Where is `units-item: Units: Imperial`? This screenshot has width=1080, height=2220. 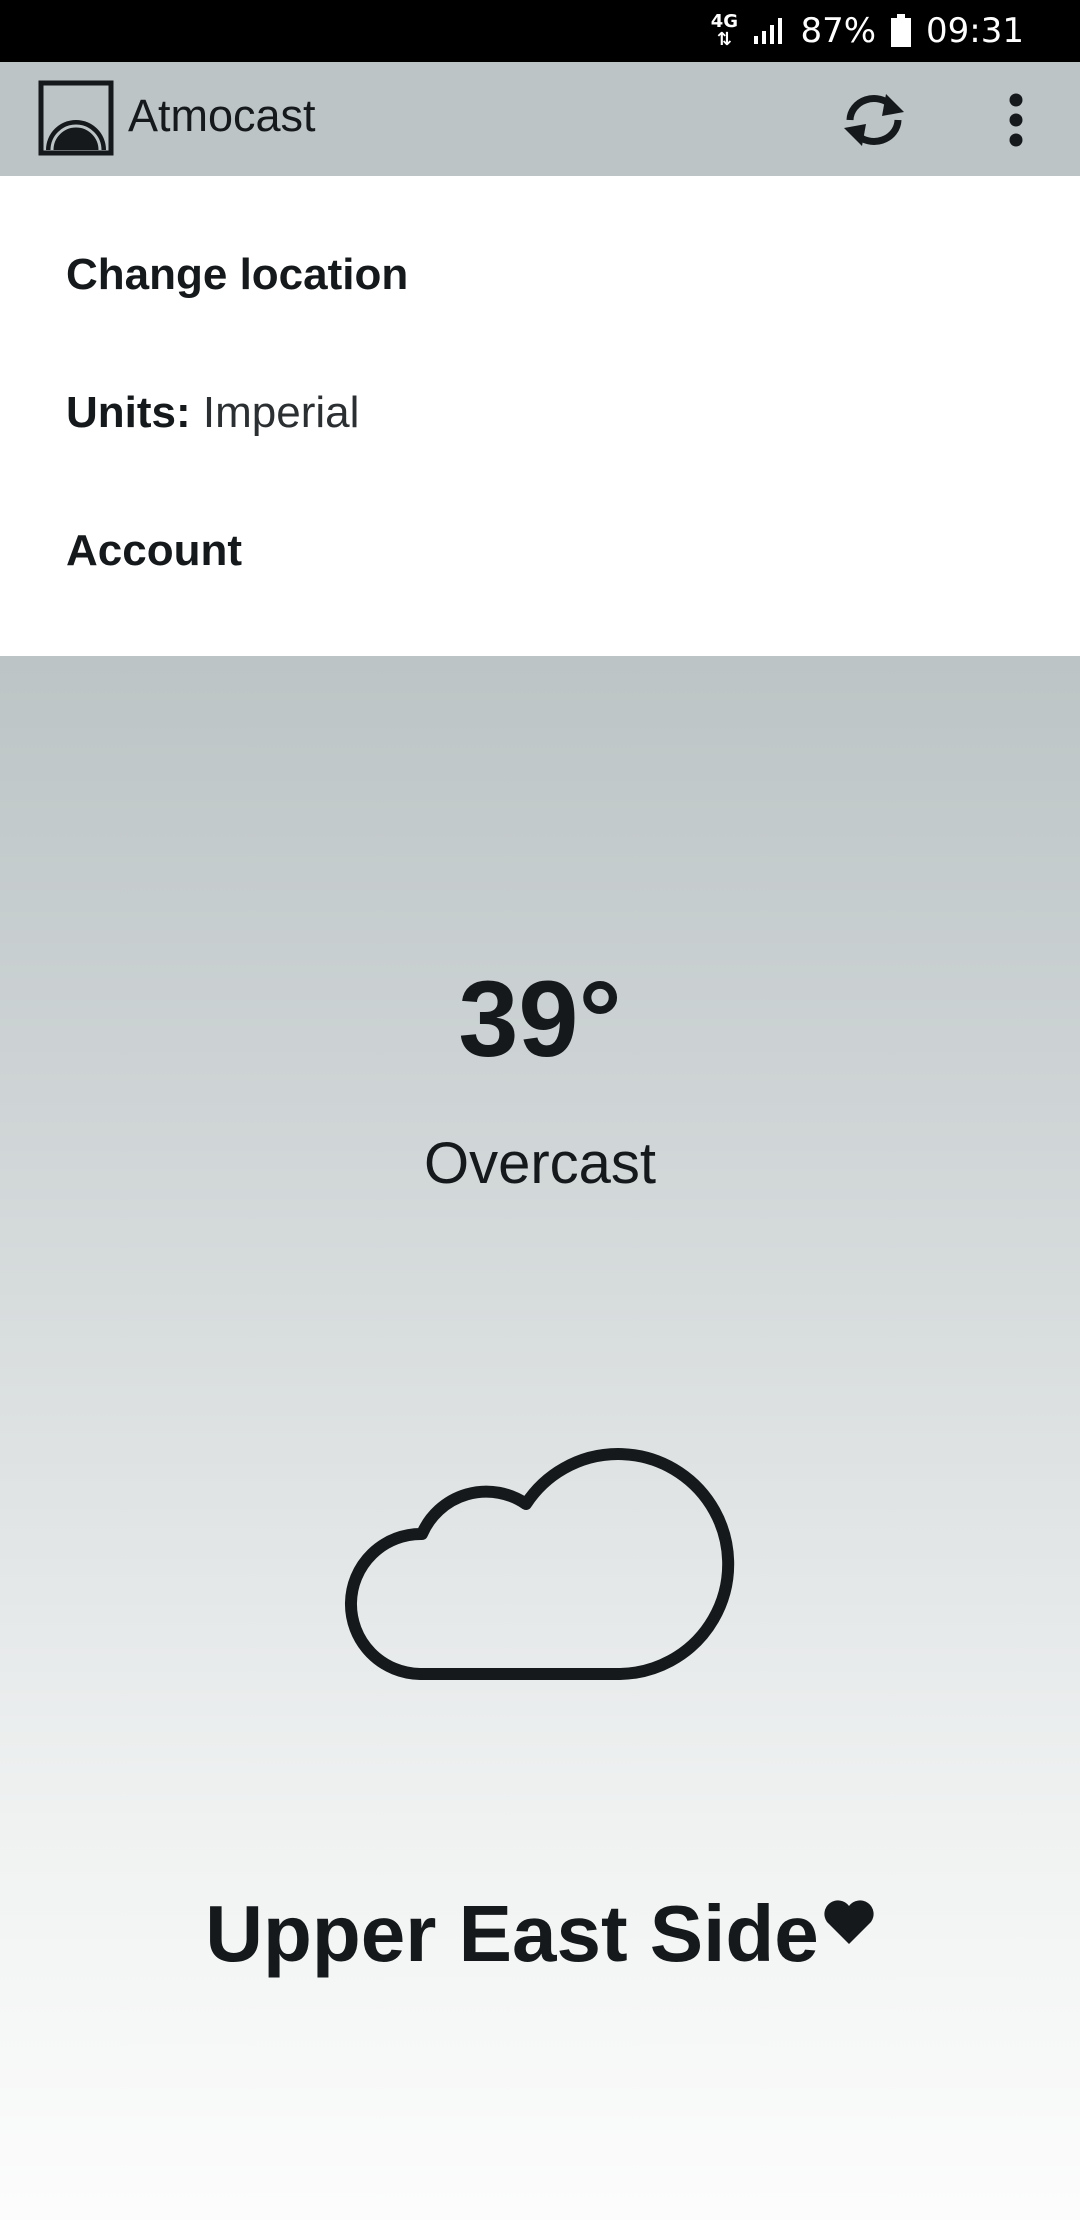 units-item: Units: Imperial is located at coordinates (212, 413).